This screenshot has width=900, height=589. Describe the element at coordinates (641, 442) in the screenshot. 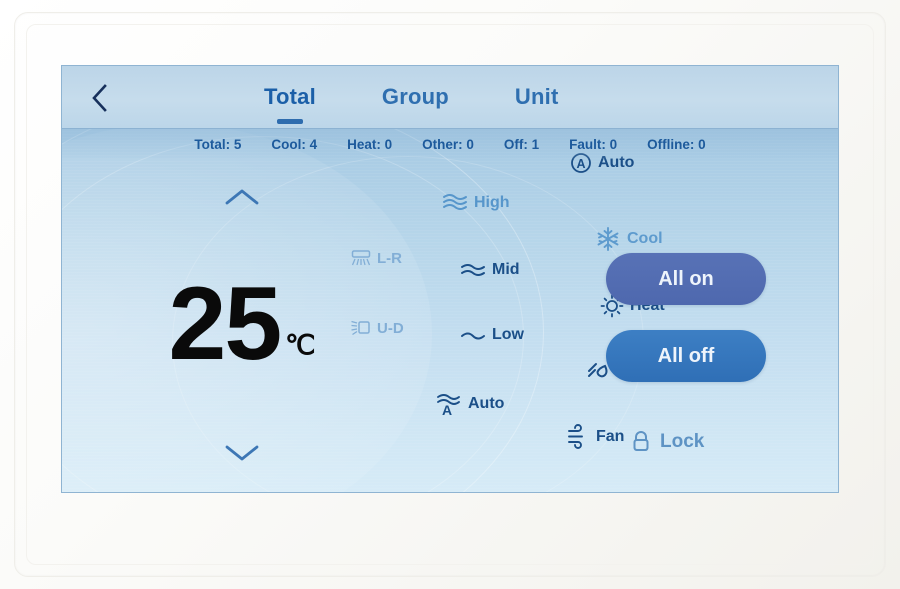

I see `padlock-icon` at that location.